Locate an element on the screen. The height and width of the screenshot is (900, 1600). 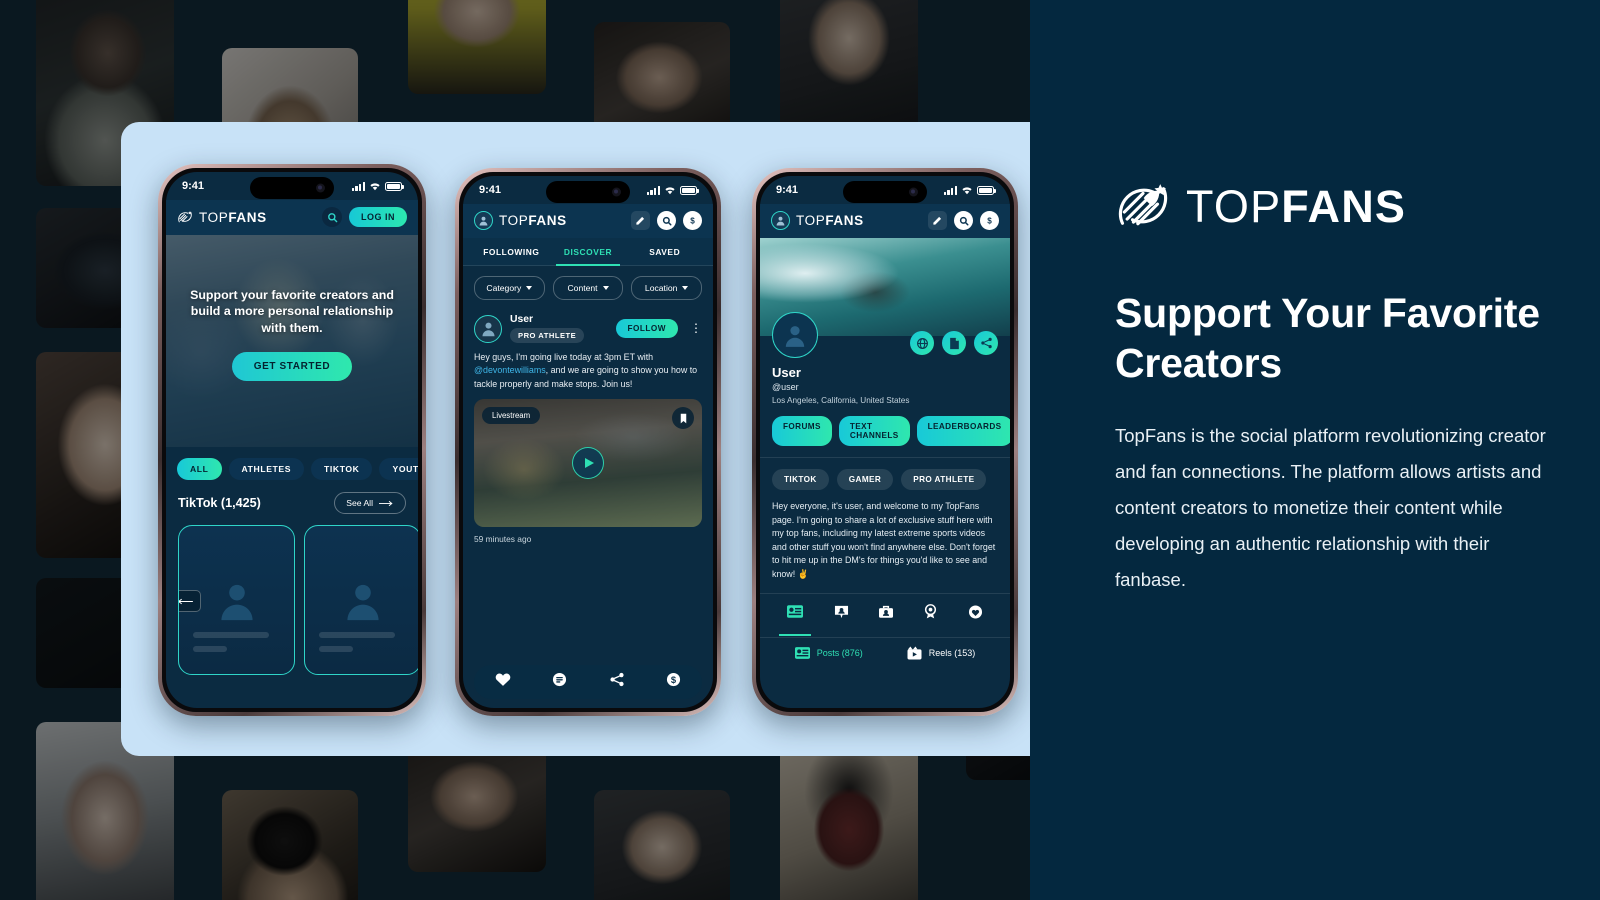
profile-name: User is located at coordinates (786, 372).